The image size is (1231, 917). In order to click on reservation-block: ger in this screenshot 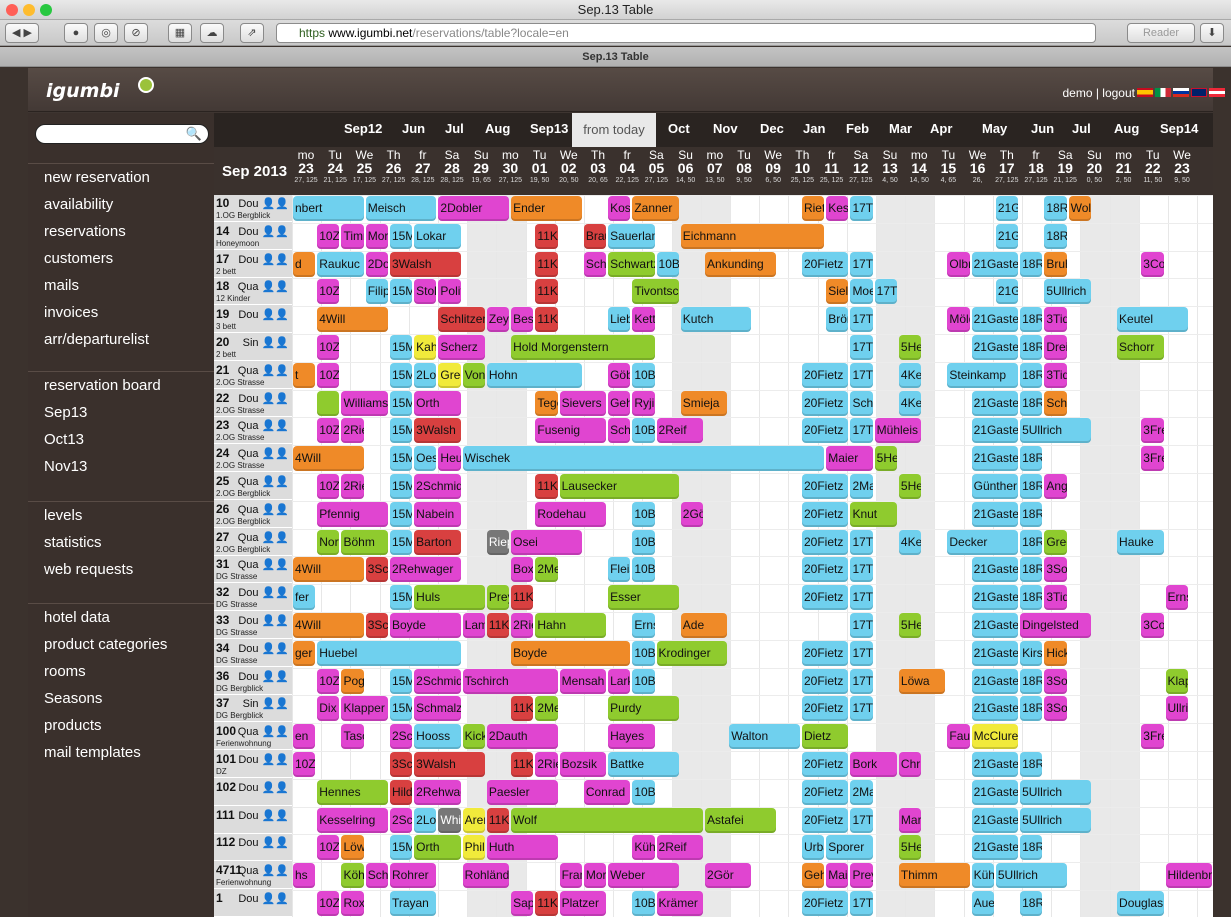, I will do `click(304, 653)`.